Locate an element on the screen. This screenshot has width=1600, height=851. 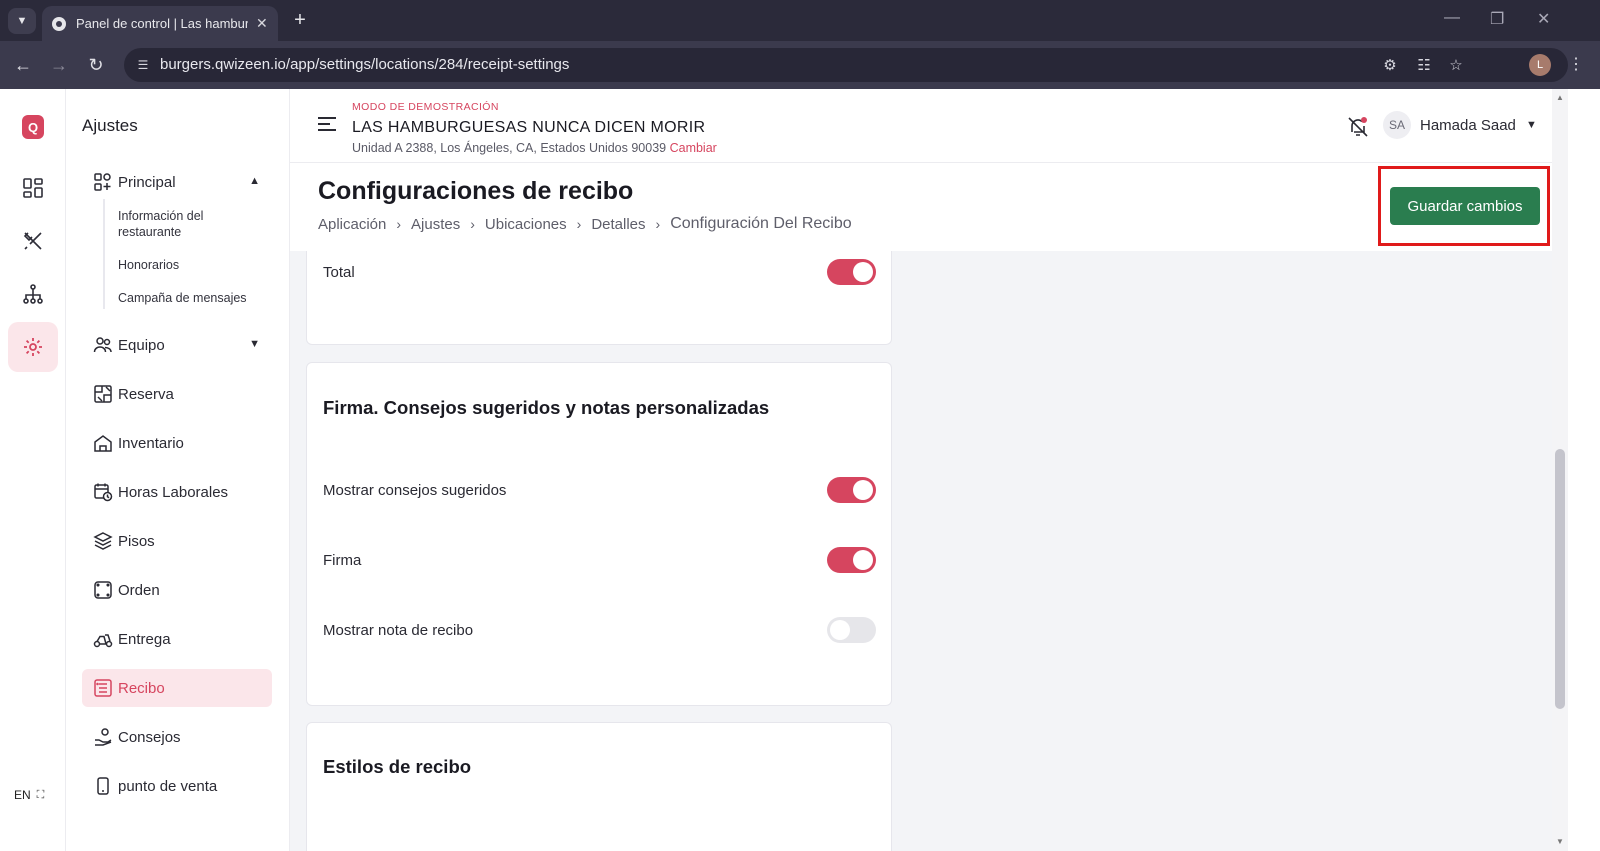
sidebar-item-pos: punto de venta is located at coordinates (177, 786).